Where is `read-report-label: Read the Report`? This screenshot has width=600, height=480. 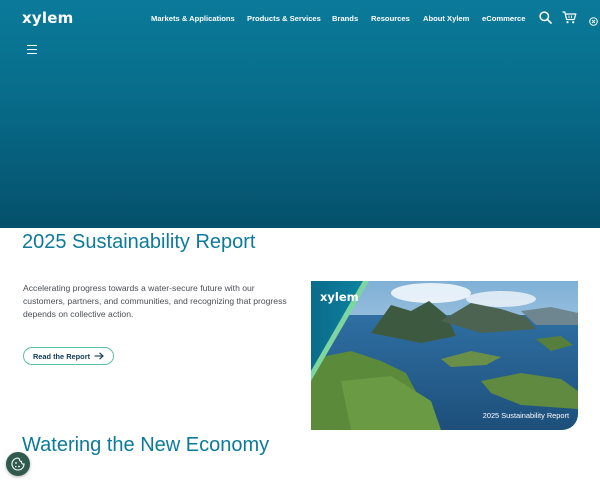
read-report-label: Read the Report is located at coordinates (61, 356).